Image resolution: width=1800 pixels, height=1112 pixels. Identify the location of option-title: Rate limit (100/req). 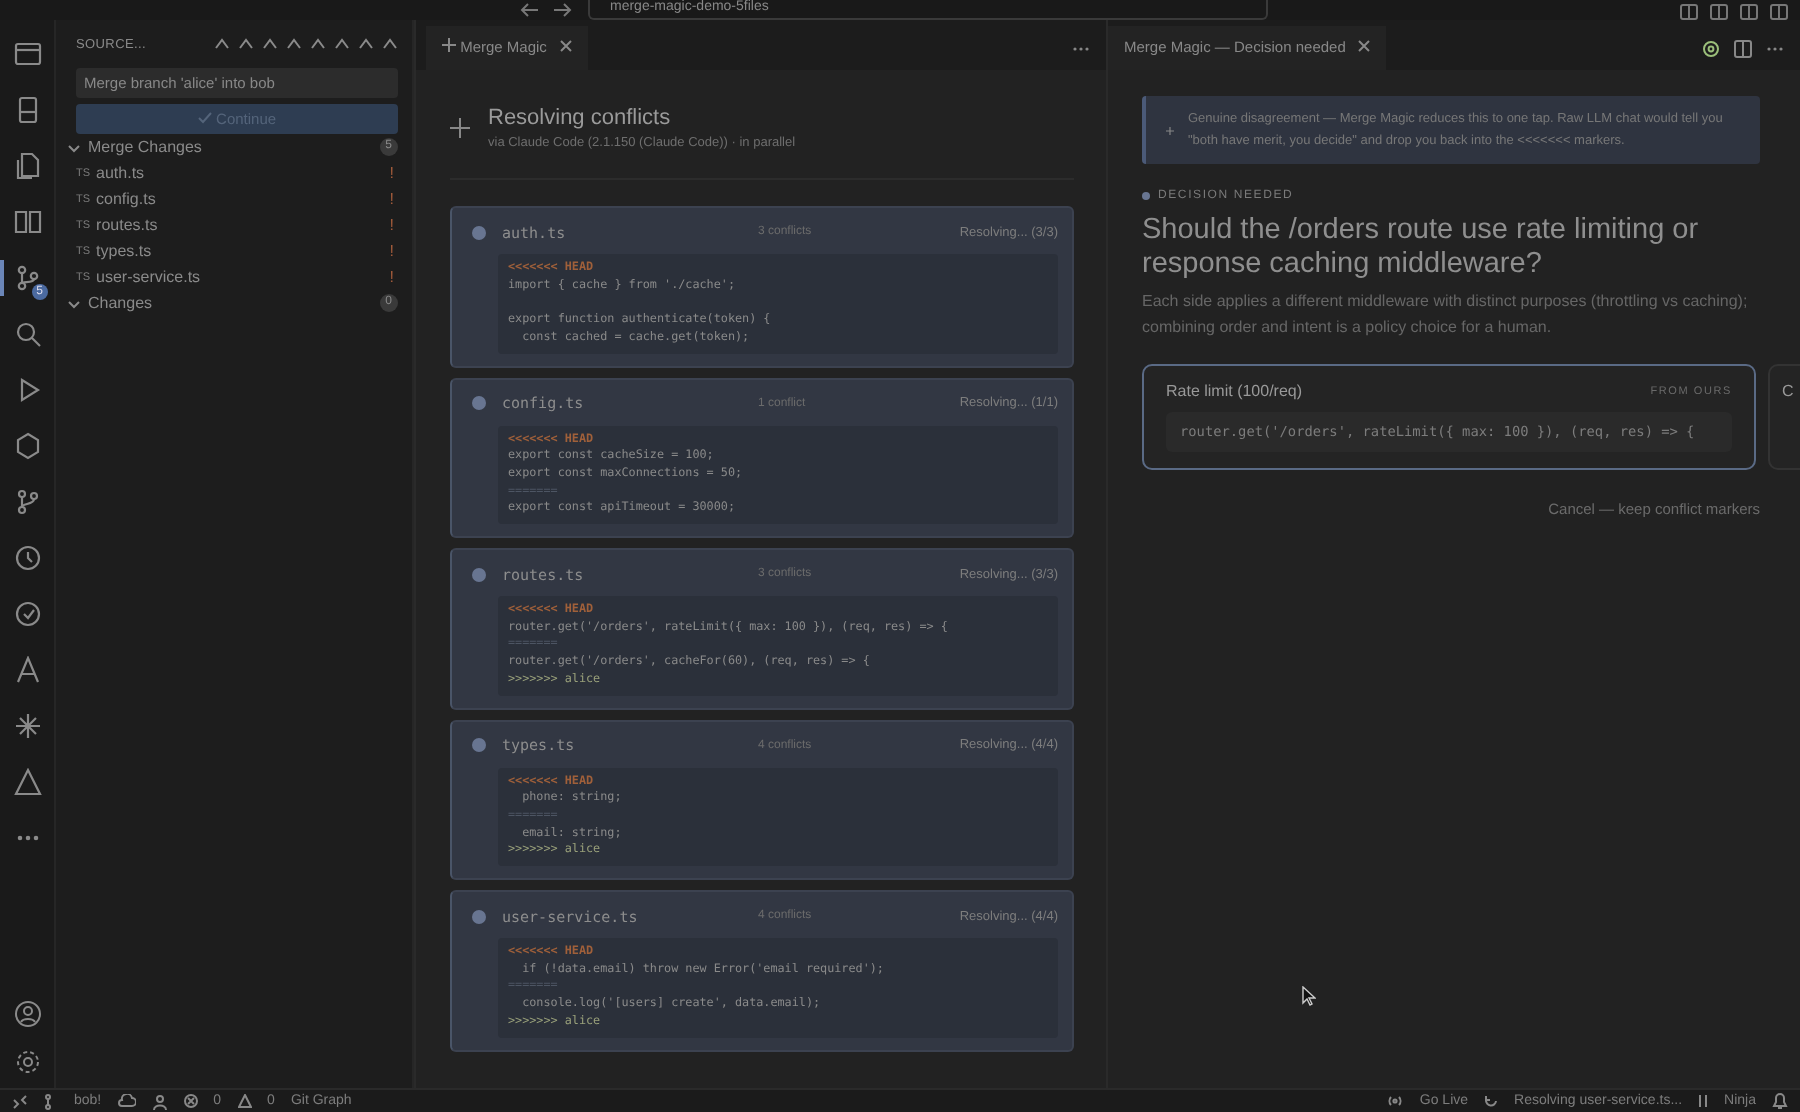
(1234, 391).